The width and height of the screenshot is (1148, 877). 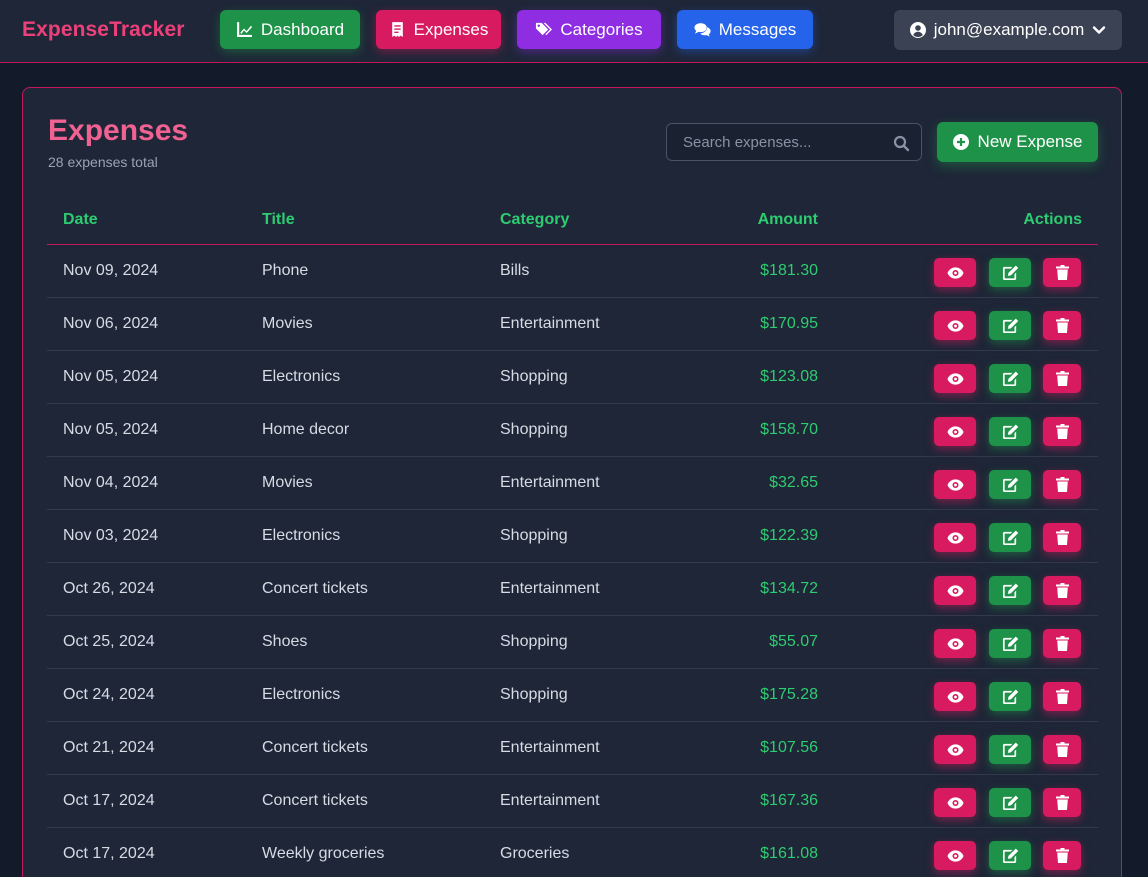 What do you see at coordinates (1008, 30) in the screenshot?
I see `user-menu-button: john@example.com` at bounding box center [1008, 30].